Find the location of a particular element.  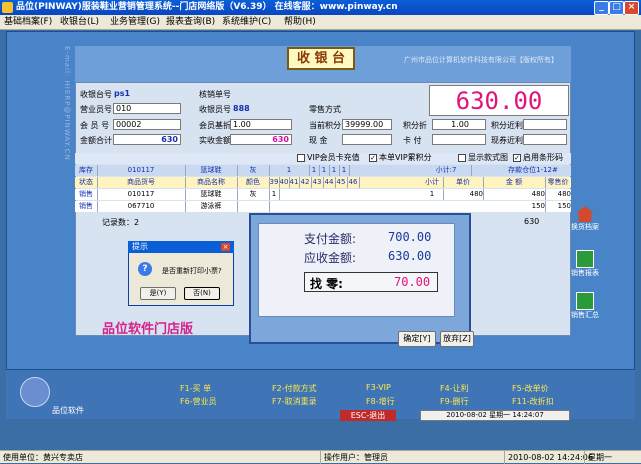

f5-key: F5-改单价 is located at coordinates (530, 388).